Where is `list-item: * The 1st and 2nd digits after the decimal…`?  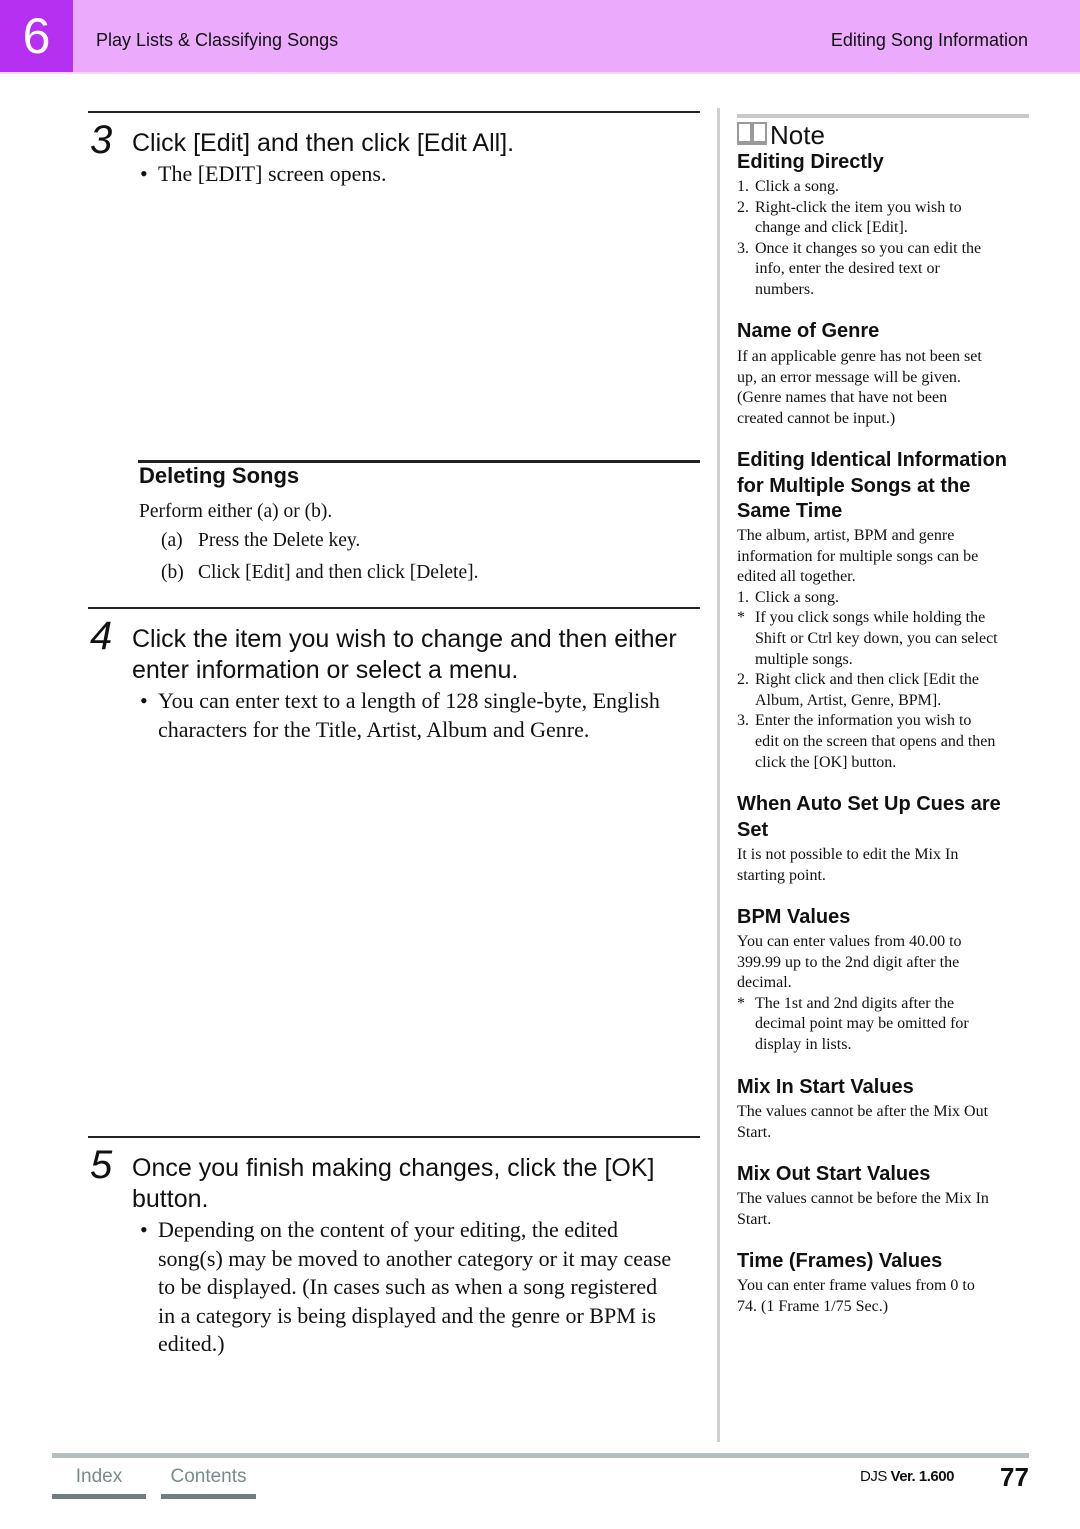 list-item: * The 1st and 2nd digits after the decimal… is located at coordinates (883, 1025).